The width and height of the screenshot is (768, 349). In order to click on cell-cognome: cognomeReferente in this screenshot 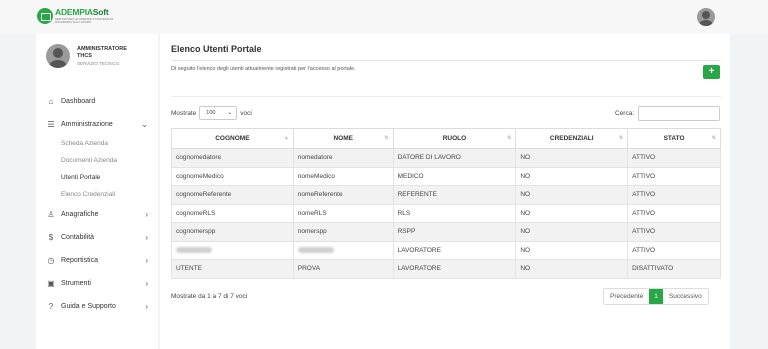, I will do `click(232, 195)`.